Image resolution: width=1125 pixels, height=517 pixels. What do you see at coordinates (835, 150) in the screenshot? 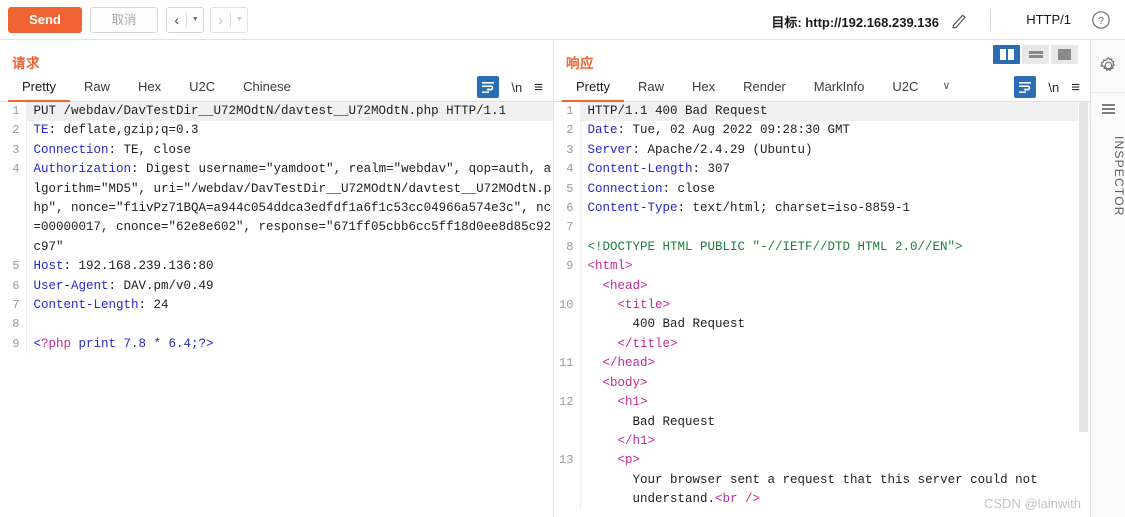
I see `code-text: Server: Apache/2.4.29 (Ubuntu)` at bounding box center [835, 150].